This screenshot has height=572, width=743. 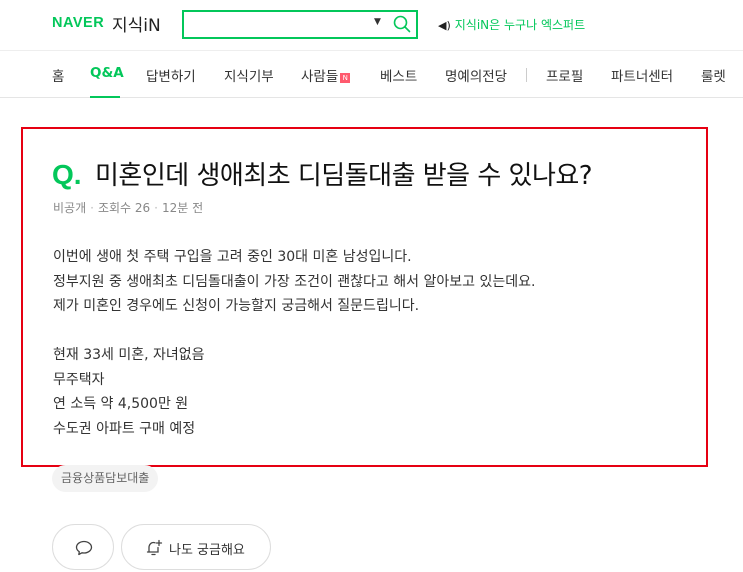 What do you see at coordinates (107, 73) in the screenshot?
I see `nav-item-qa: Q&A` at bounding box center [107, 73].